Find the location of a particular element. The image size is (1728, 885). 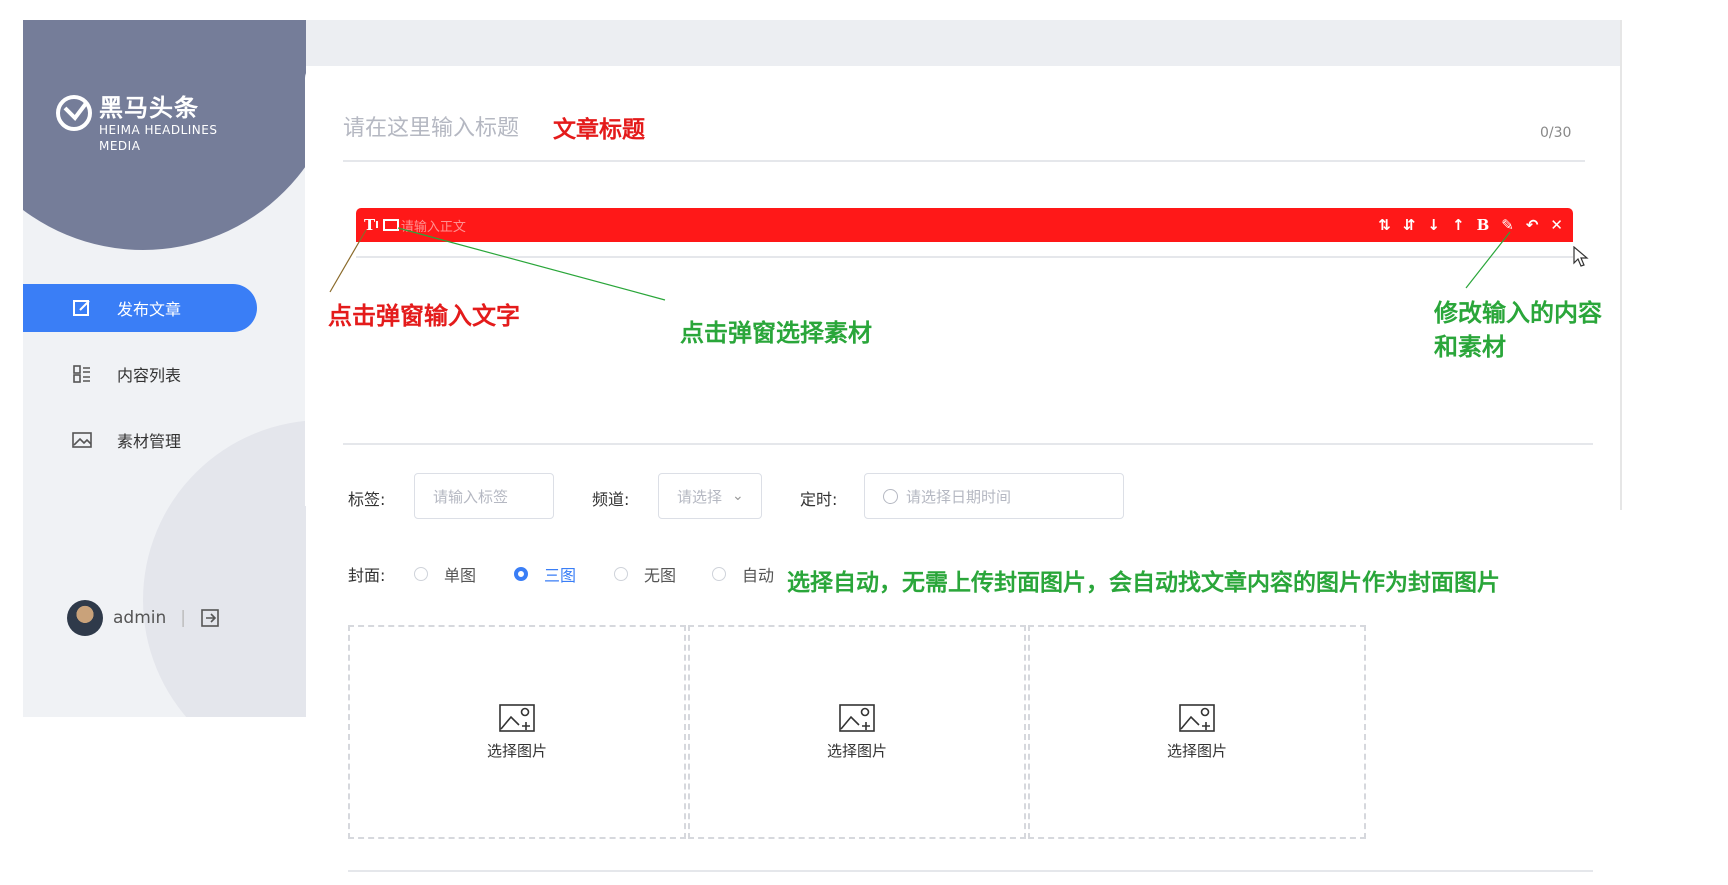

channel-select: 请选择 ⌄ is located at coordinates (710, 496).